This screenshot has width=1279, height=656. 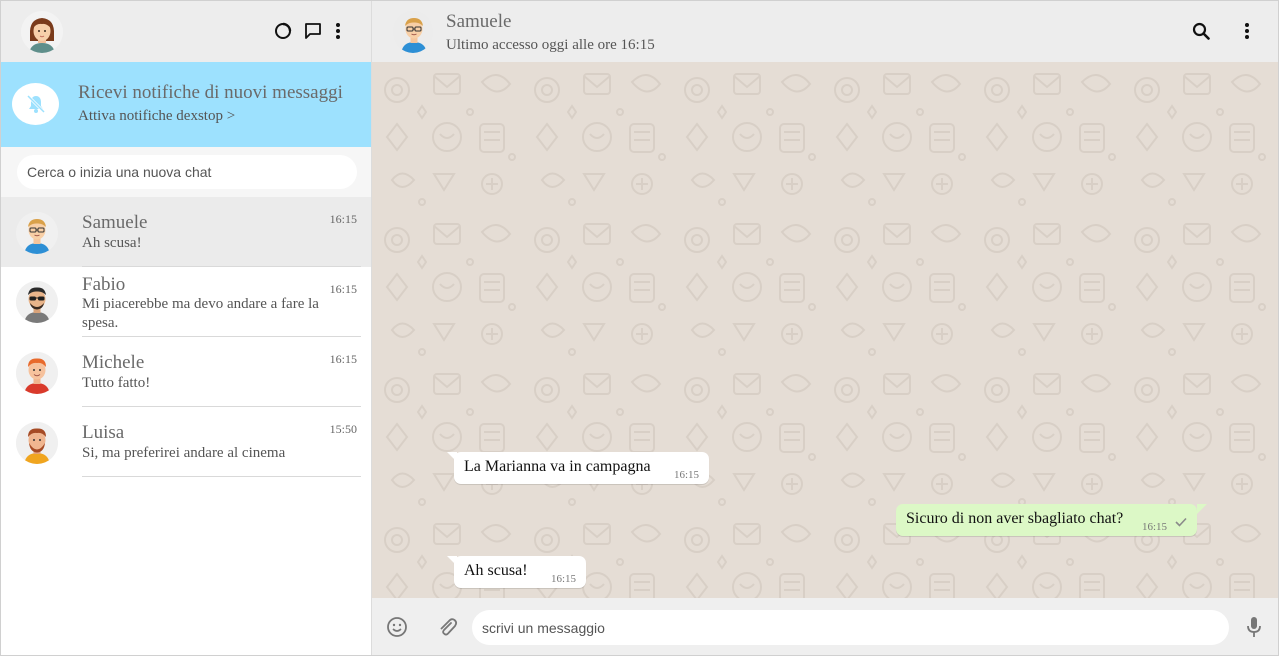 What do you see at coordinates (447, 627) in the screenshot?
I see `attach-icon` at bounding box center [447, 627].